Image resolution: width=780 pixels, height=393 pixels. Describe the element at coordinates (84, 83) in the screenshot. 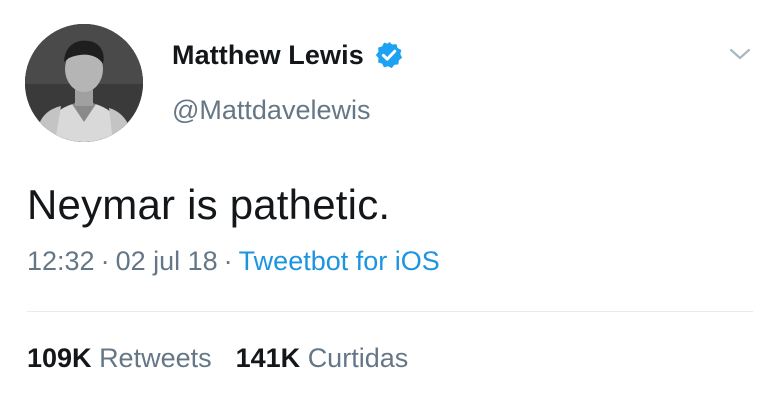

I see `avatar` at that location.